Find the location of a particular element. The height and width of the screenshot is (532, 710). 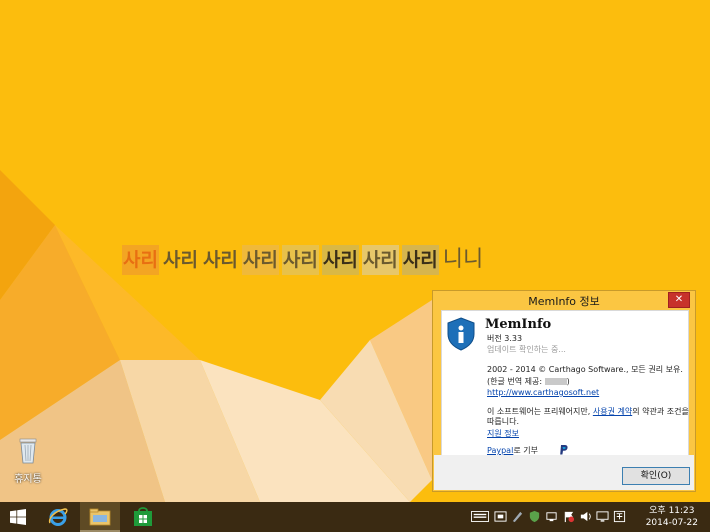

file-explorer-button is located at coordinates (100, 517).